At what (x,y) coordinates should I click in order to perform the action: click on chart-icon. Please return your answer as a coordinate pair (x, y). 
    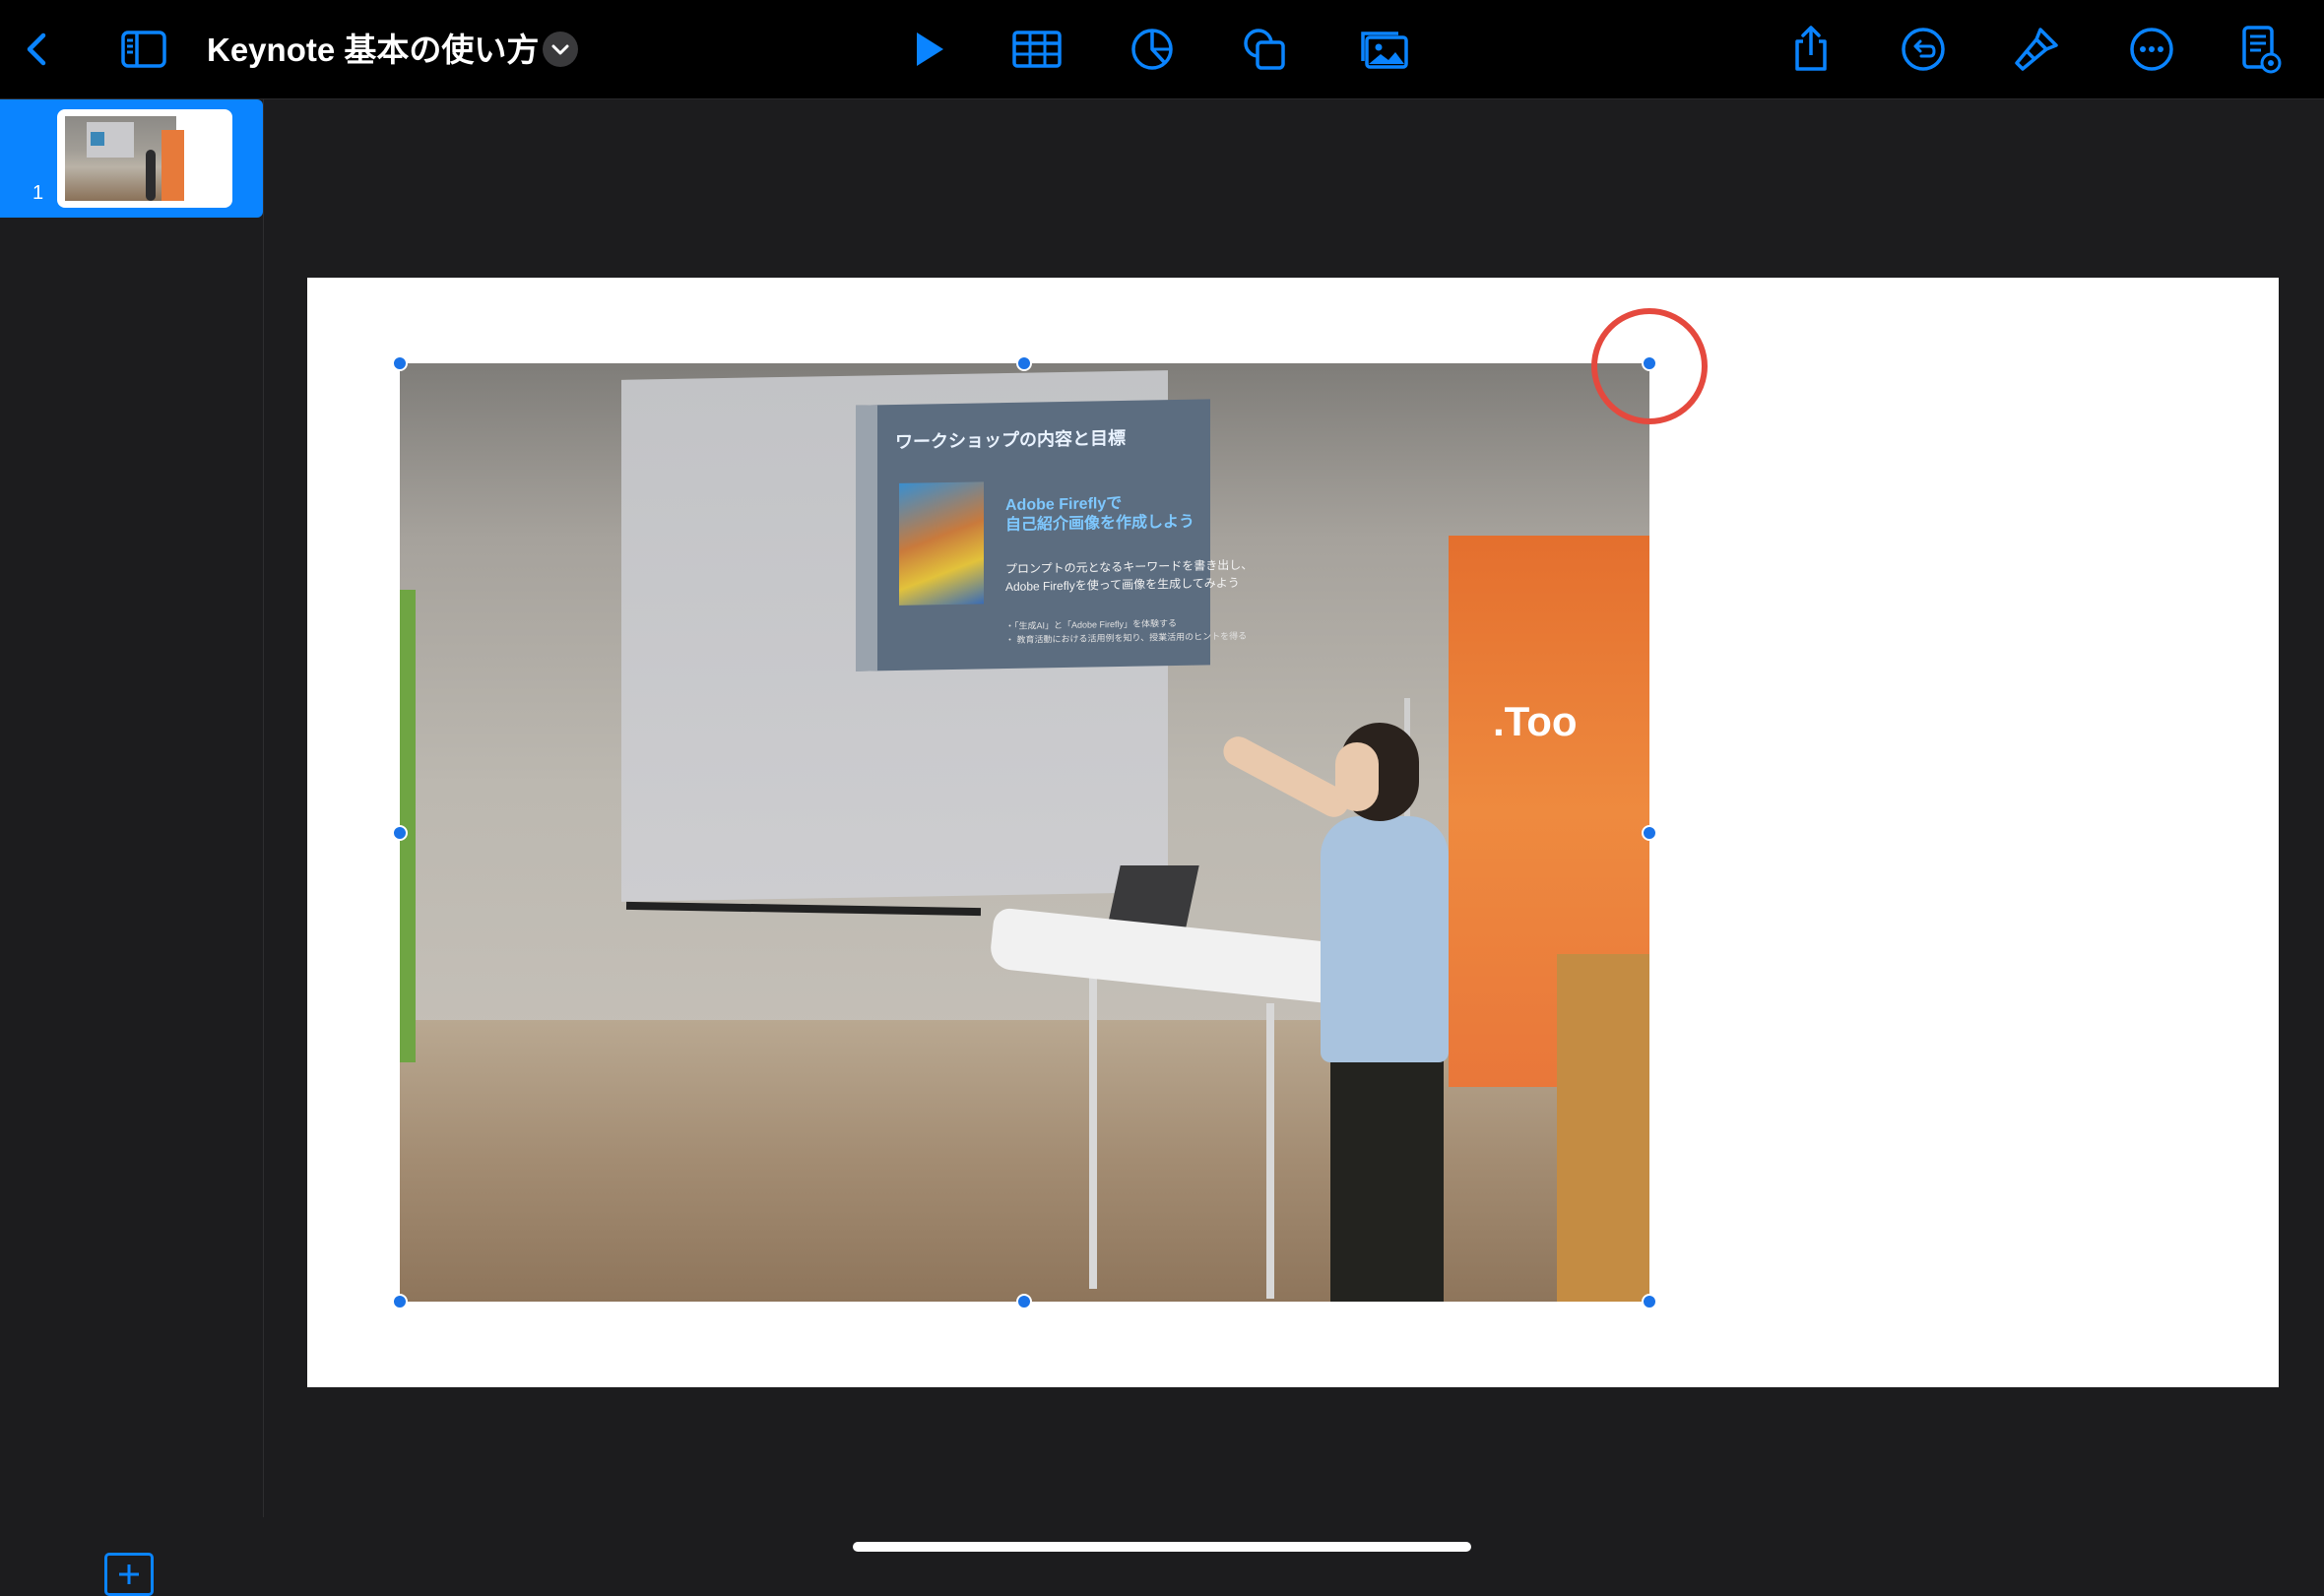
    Looking at the image, I should click on (1152, 50).